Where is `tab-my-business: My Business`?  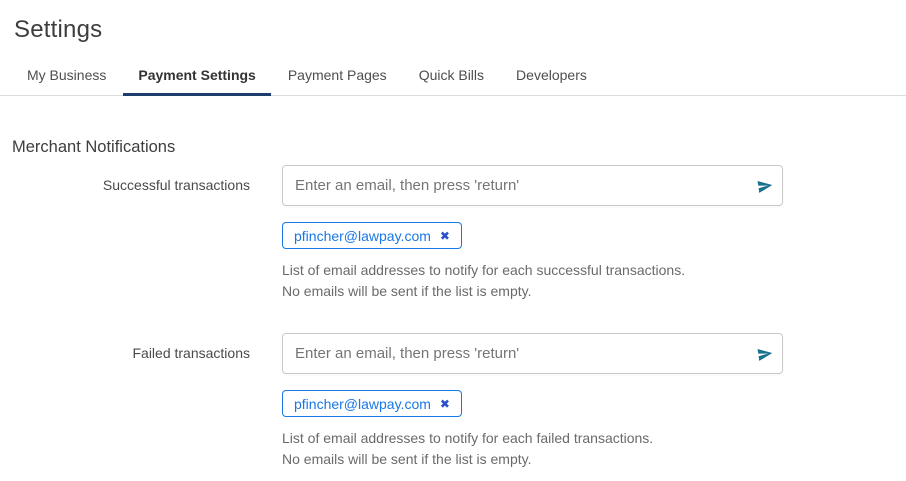 tab-my-business: My Business is located at coordinates (66, 81).